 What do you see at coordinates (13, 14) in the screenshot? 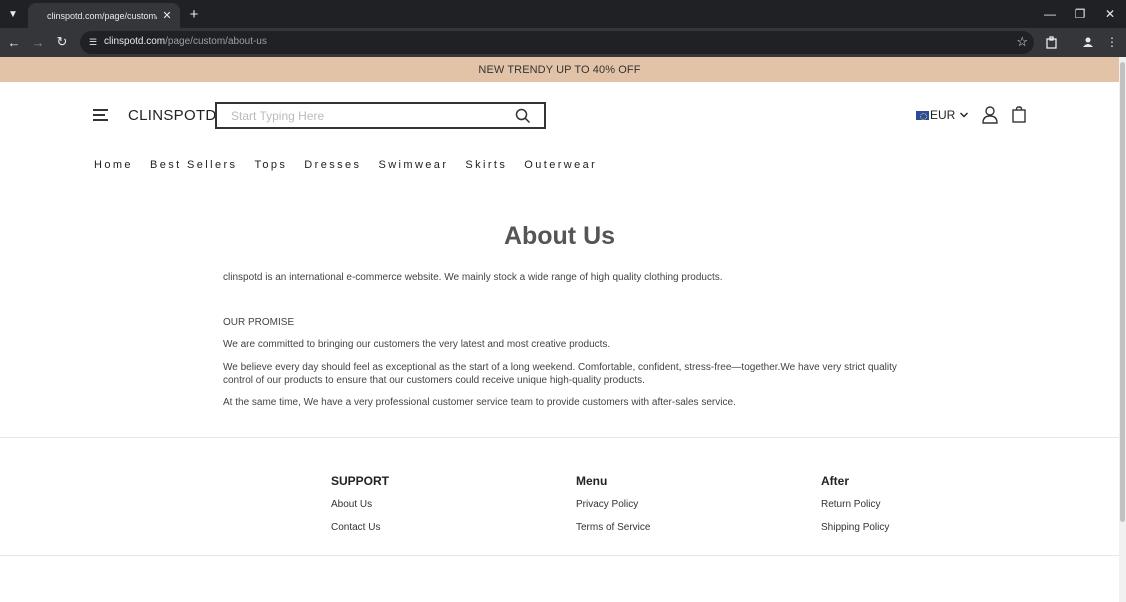
I see `tab-search-chevron-icon: ▼` at bounding box center [13, 14].